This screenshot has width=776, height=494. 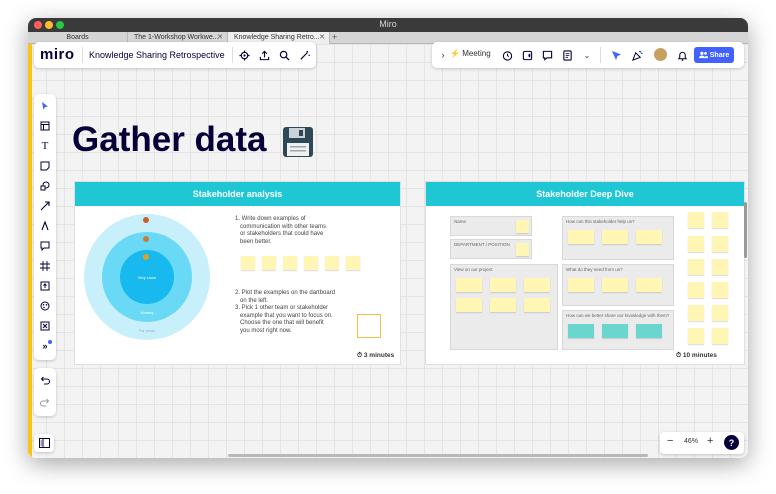 What do you see at coordinates (264, 55) in the screenshot?
I see `upload-icon` at bounding box center [264, 55].